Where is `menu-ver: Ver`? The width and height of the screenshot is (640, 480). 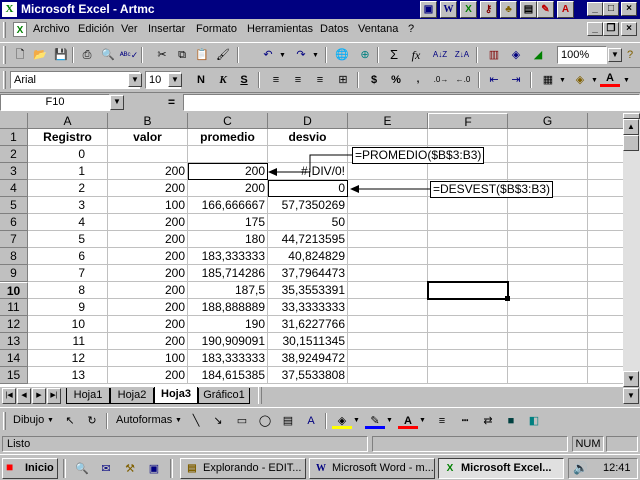
menu-ver: Ver is located at coordinates (129, 29).